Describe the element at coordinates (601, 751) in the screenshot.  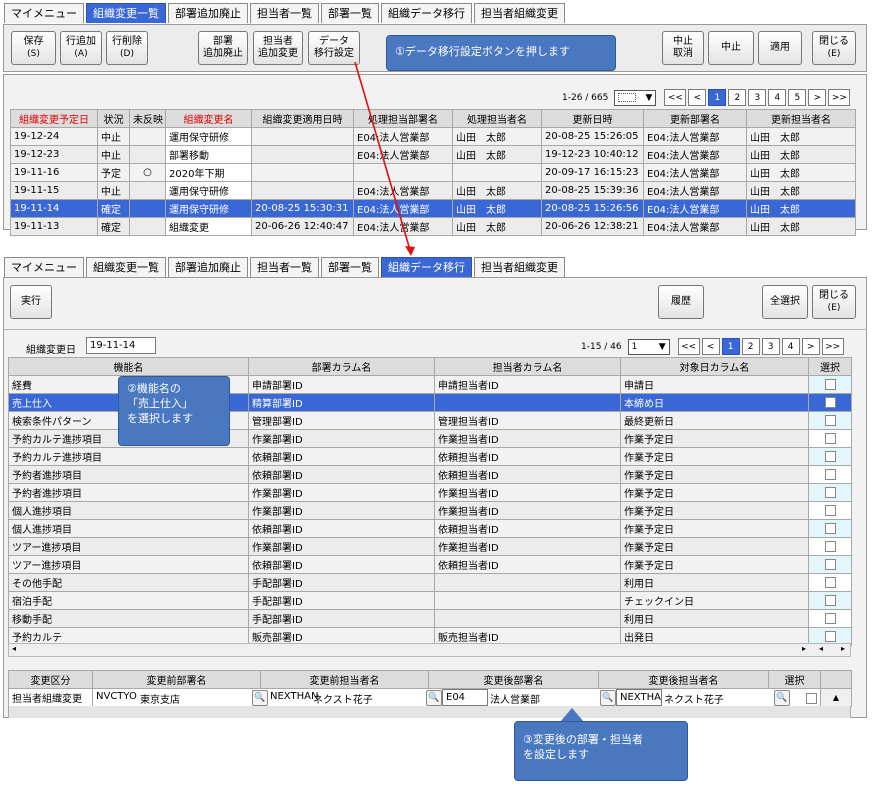
I see `callout-step3: ③変更後の部署・担当者 を設定します` at that location.